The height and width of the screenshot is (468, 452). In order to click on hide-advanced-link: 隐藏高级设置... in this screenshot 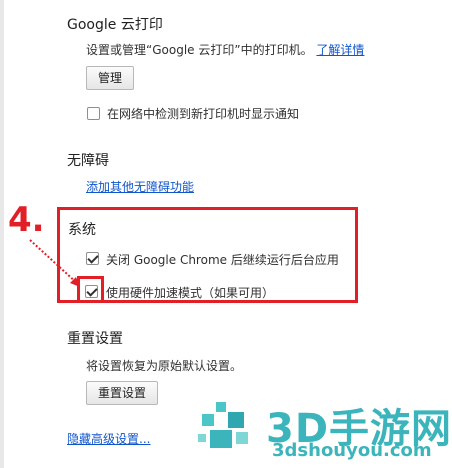, I will do `click(108, 438)`.